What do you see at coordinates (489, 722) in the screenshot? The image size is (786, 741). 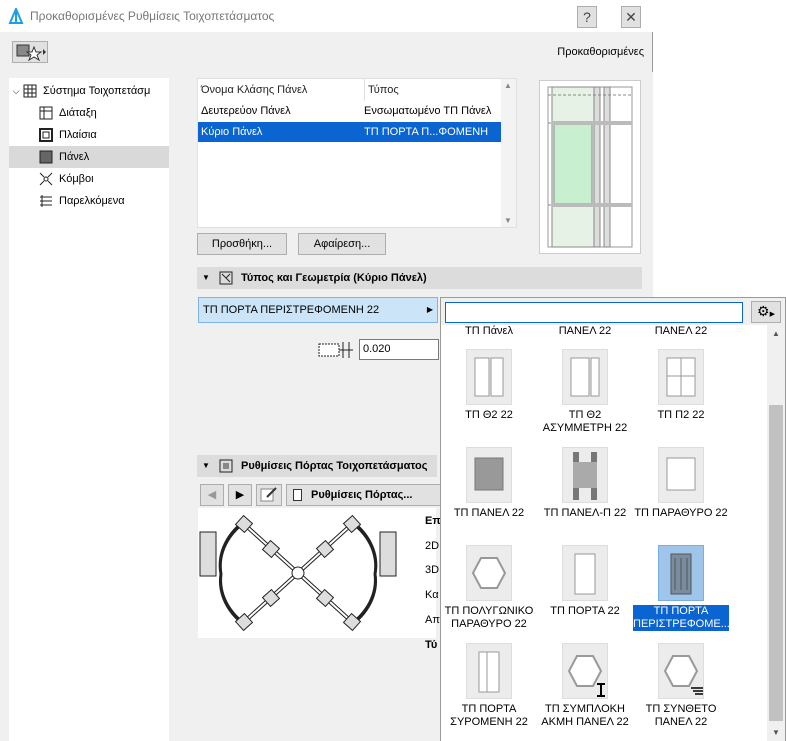 I see `gallery-item-label: ΣΥΡΟΜΕΝΗ 22` at bounding box center [489, 722].